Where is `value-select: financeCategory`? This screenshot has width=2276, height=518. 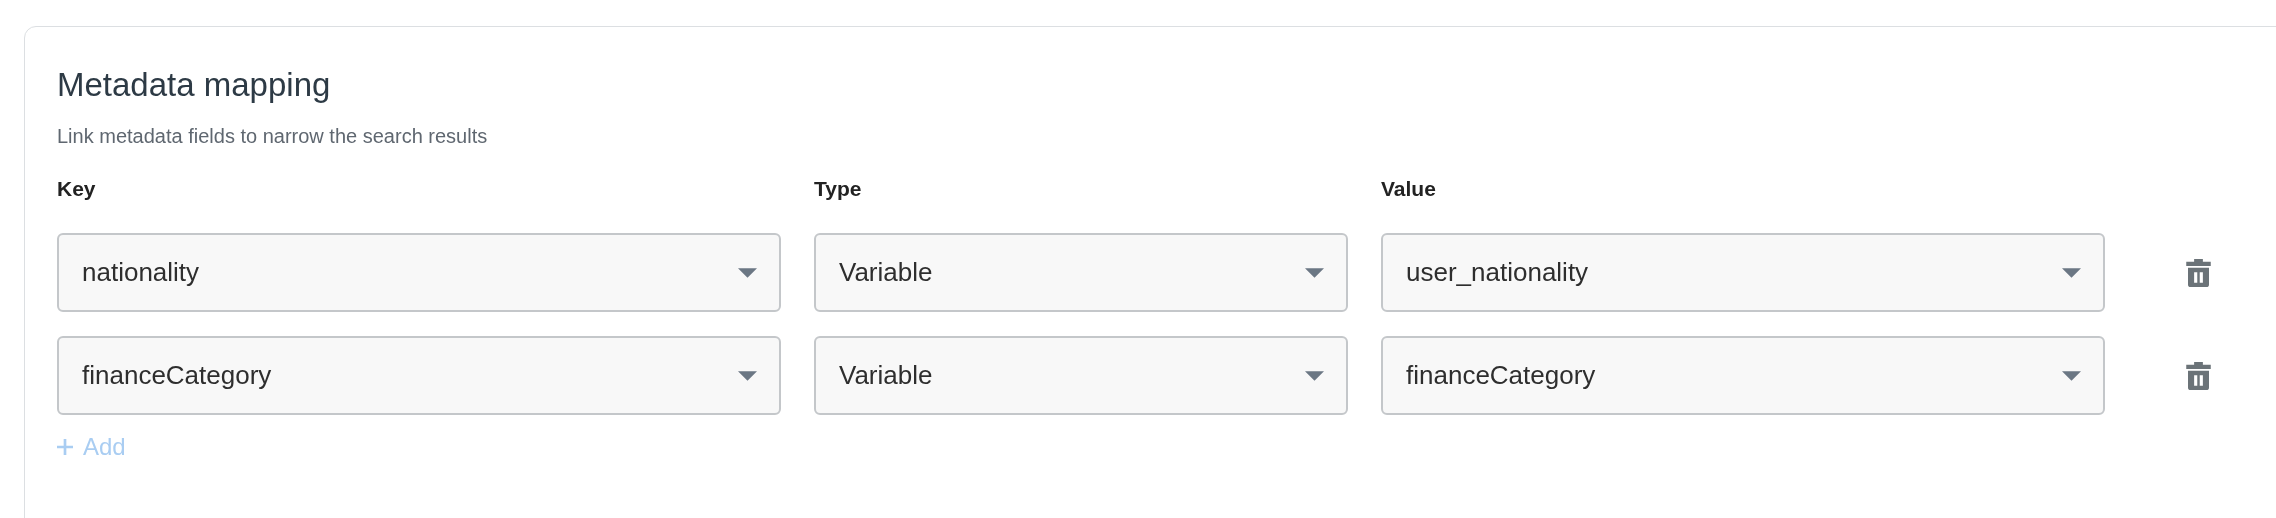
value-select: financeCategory is located at coordinates (1743, 375).